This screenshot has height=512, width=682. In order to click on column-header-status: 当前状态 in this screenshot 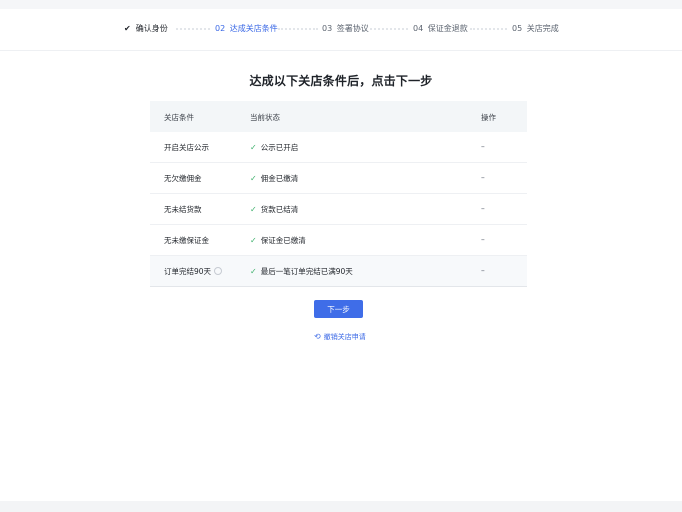, I will do `click(265, 117)`.